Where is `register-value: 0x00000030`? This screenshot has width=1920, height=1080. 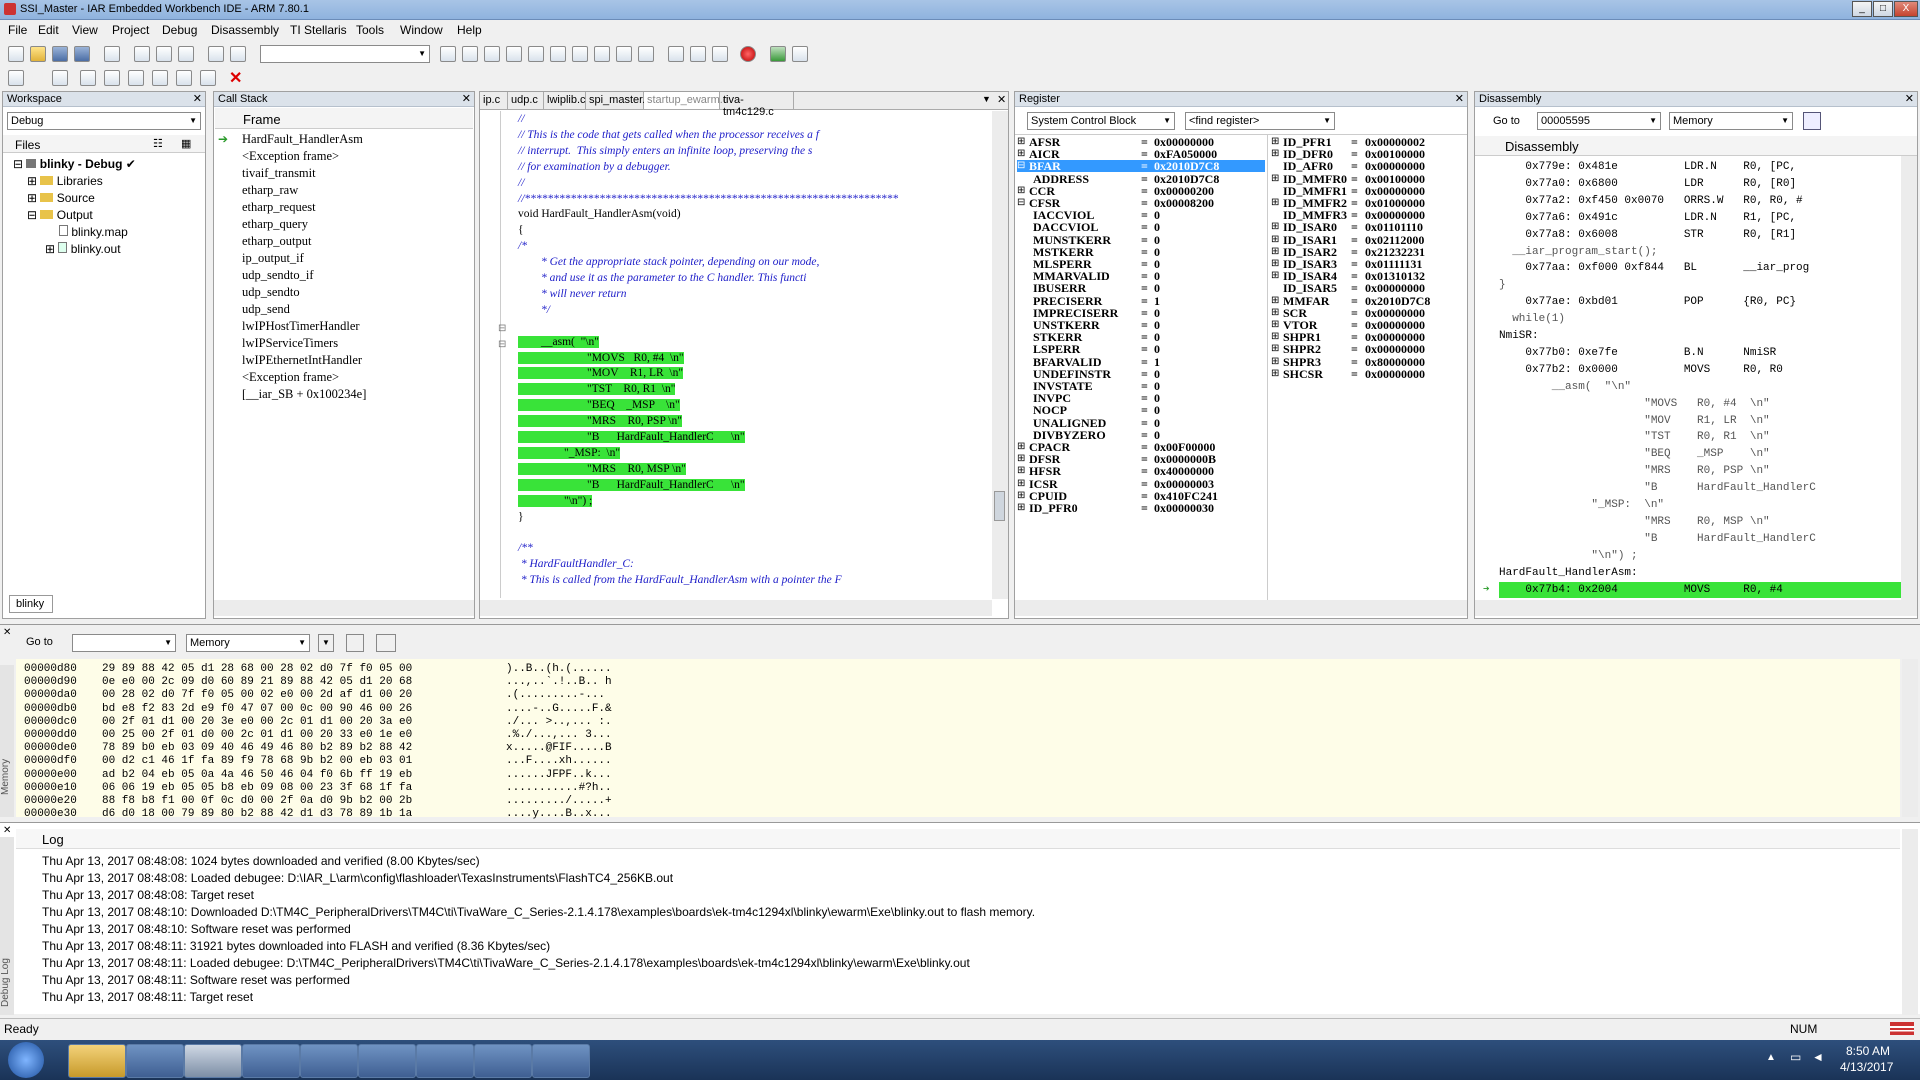
register-value: 0x00000030 is located at coordinates (1184, 508).